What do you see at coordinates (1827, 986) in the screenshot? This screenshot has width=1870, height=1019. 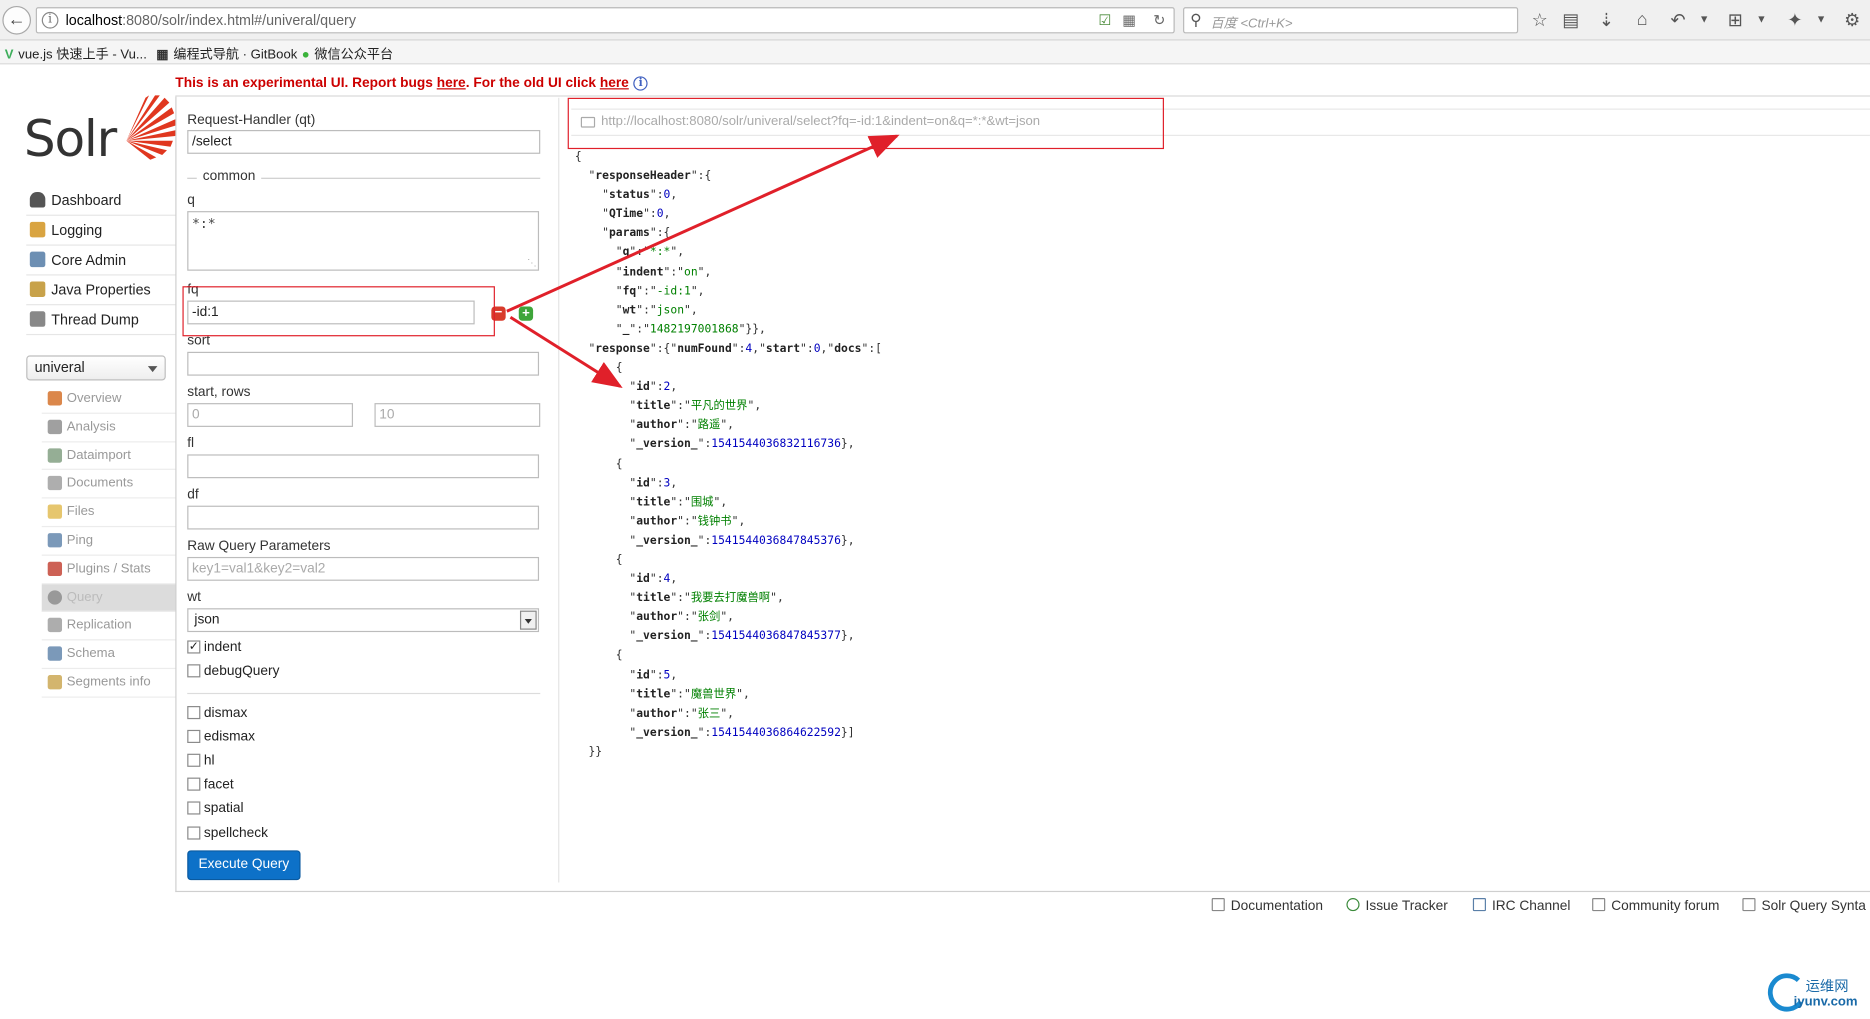 I see `watermark-text: 运维网` at bounding box center [1827, 986].